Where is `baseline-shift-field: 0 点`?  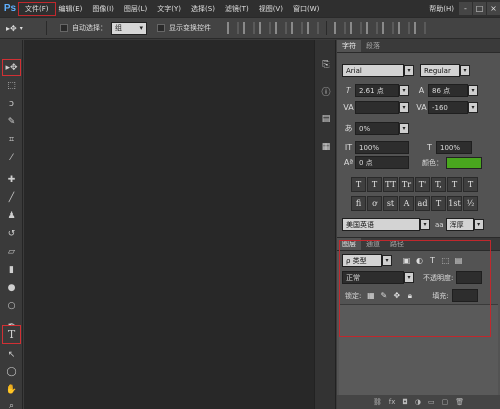
baseline-shift-field: 0 点 is located at coordinates (382, 162).